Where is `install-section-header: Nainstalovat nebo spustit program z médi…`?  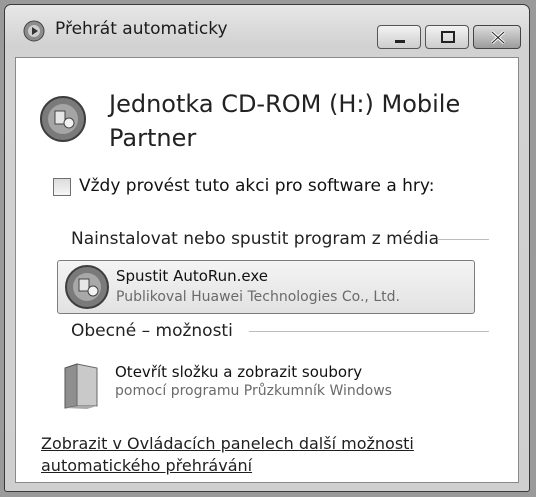 install-section-header: Nainstalovat nebo spustit program z médi… is located at coordinates (255, 239).